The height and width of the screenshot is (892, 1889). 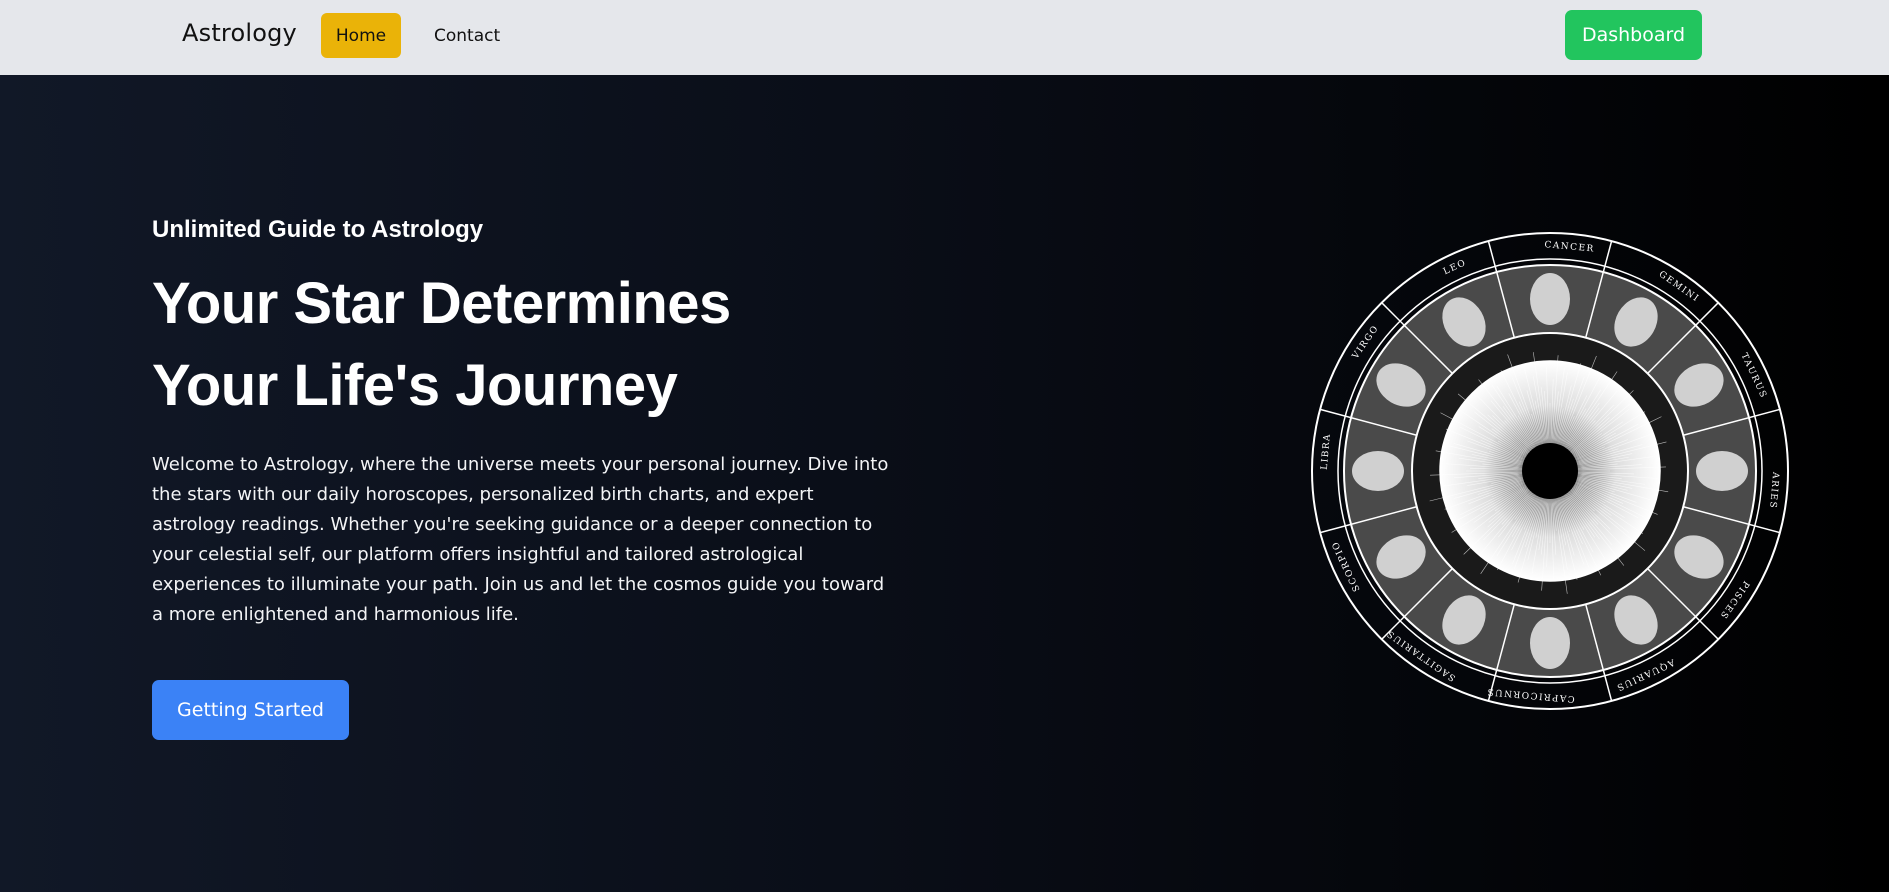 I want to click on headline-line-2: Your Life's Journey, so click(x=415, y=385).